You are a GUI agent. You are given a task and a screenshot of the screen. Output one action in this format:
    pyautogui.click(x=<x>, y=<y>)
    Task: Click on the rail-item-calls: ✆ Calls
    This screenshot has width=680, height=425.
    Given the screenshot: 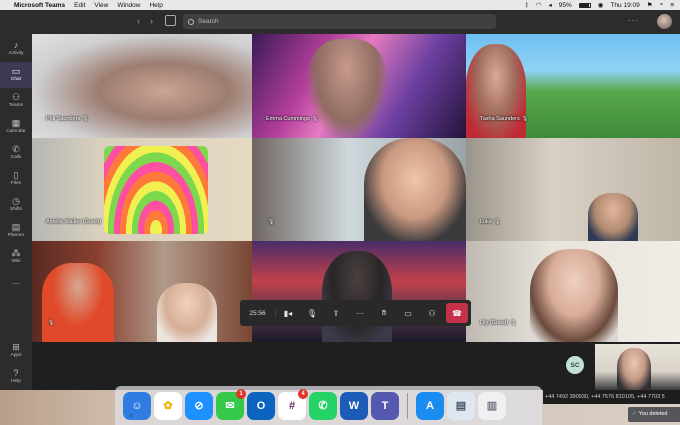 What is the action you would take?
    pyautogui.click(x=16, y=153)
    